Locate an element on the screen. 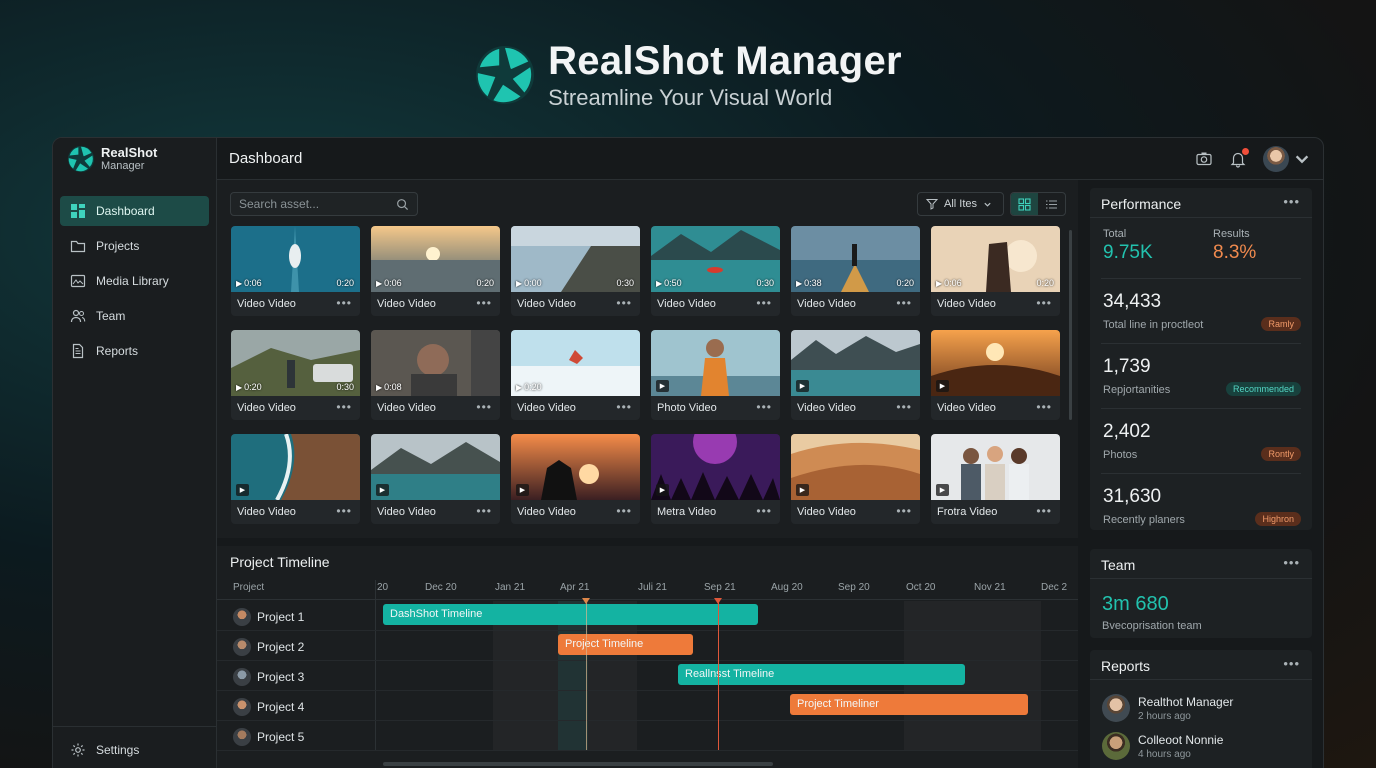  stat-value: 1,739 is located at coordinates (1127, 366).